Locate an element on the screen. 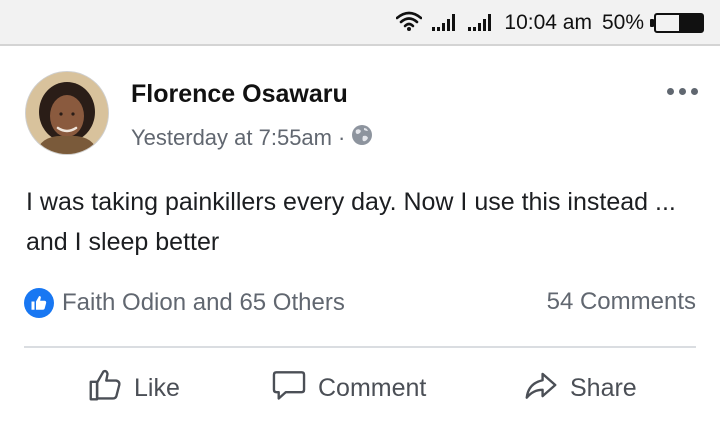 The image size is (720, 426). like-reaction-icon is located at coordinates (39, 303).